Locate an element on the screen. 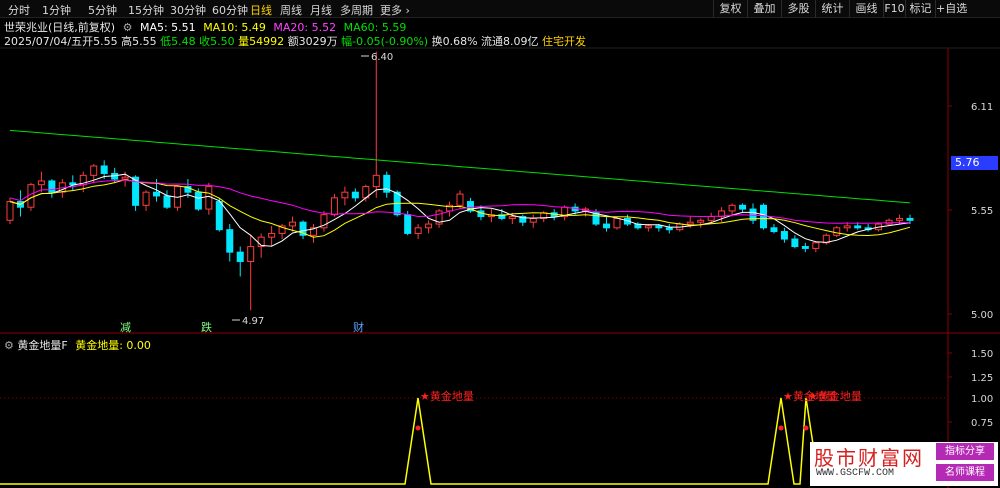  watermark-title: 股市财富网 is located at coordinates (869, 458).